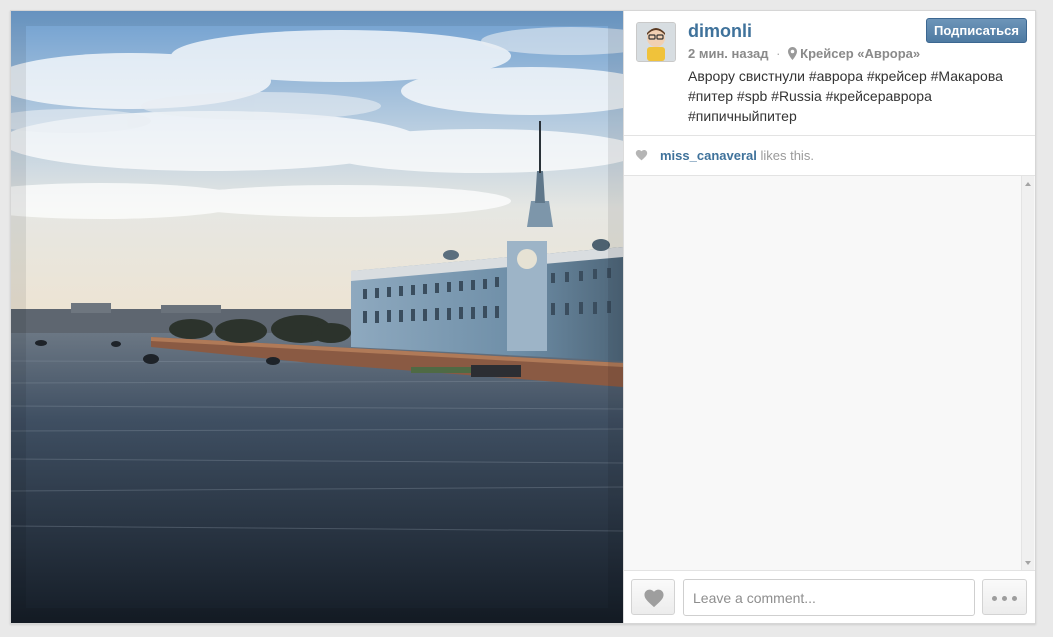  Describe the element at coordinates (708, 155) in the screenshot. I see `liker-username: miss_canaveral` at that location.